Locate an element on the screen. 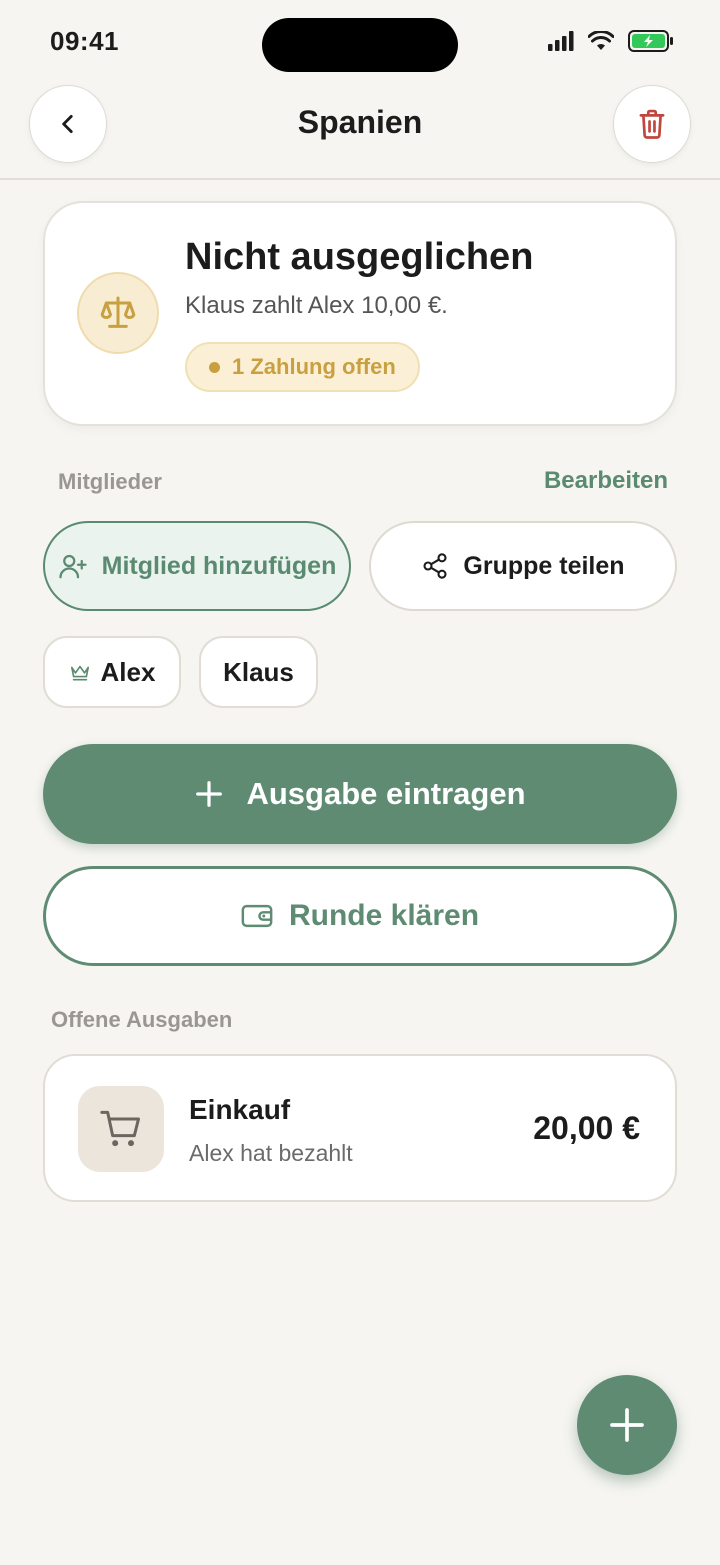 The image size is (720, 1565). wifi-icon is located at coordinates (601, 40).